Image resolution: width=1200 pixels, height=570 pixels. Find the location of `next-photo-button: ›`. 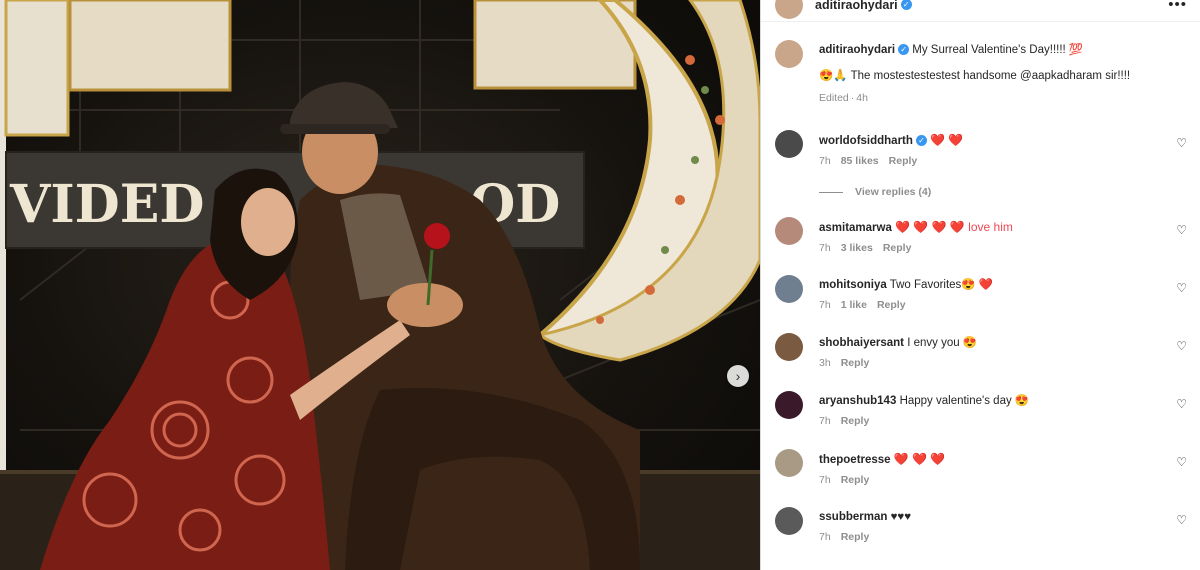

next-photo-button: › is located at coordinates (738, 376).